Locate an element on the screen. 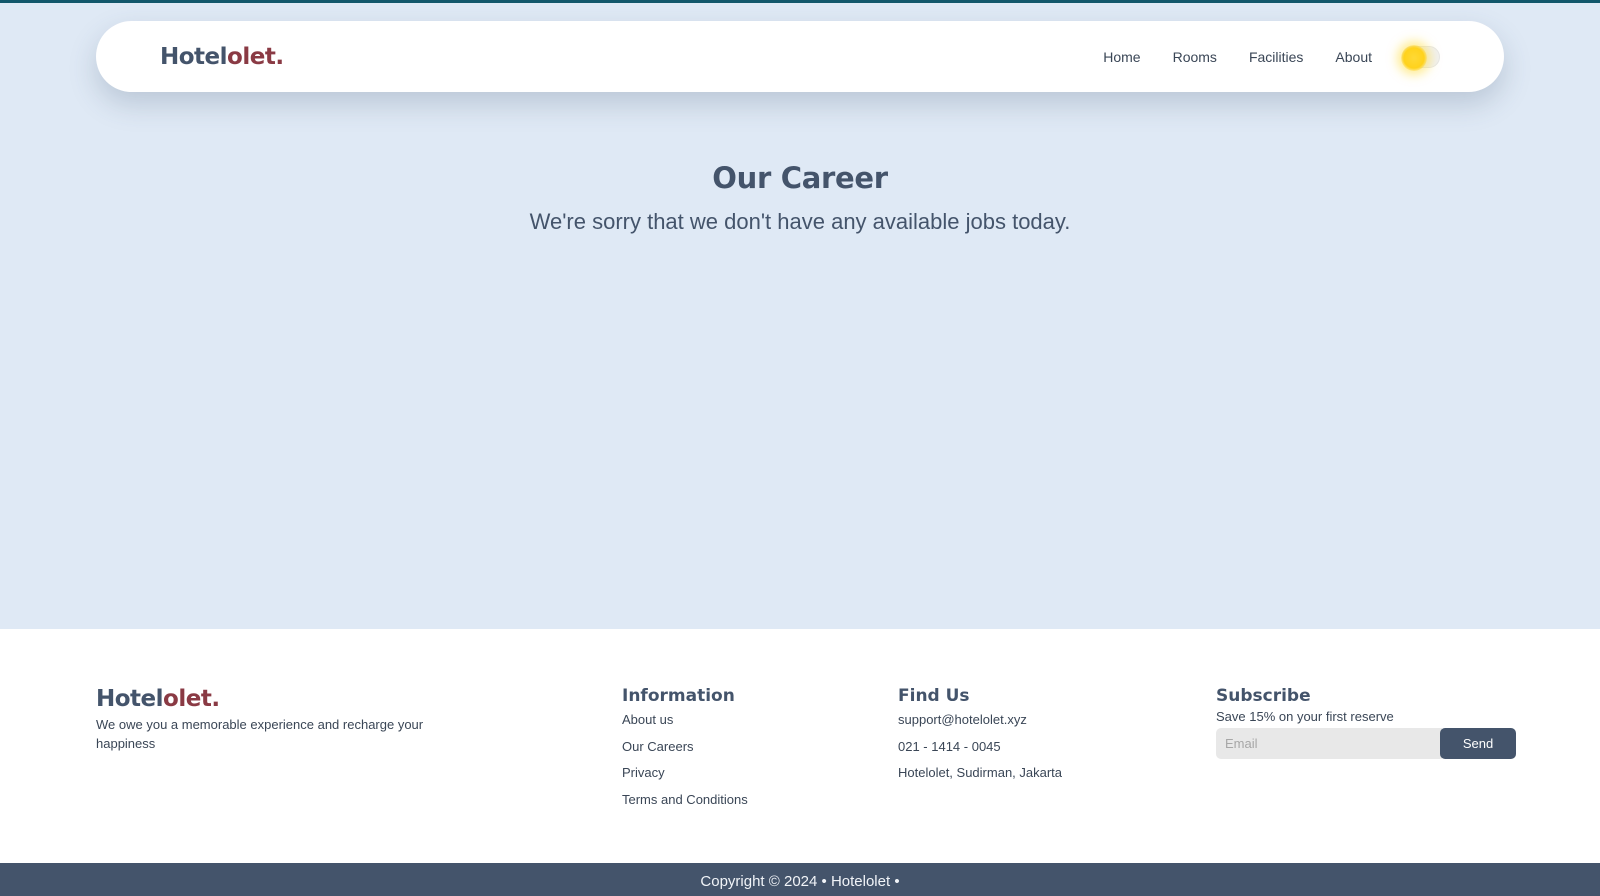  sun-icon is located at coordinates (1414, 57).